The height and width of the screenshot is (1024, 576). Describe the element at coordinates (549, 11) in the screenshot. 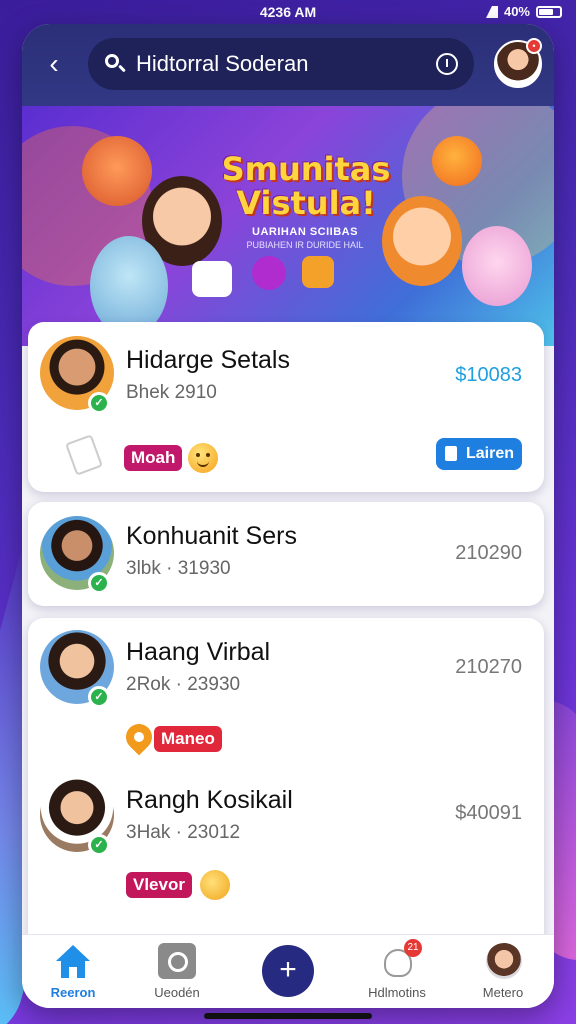

I see `battery-icon` at that location.